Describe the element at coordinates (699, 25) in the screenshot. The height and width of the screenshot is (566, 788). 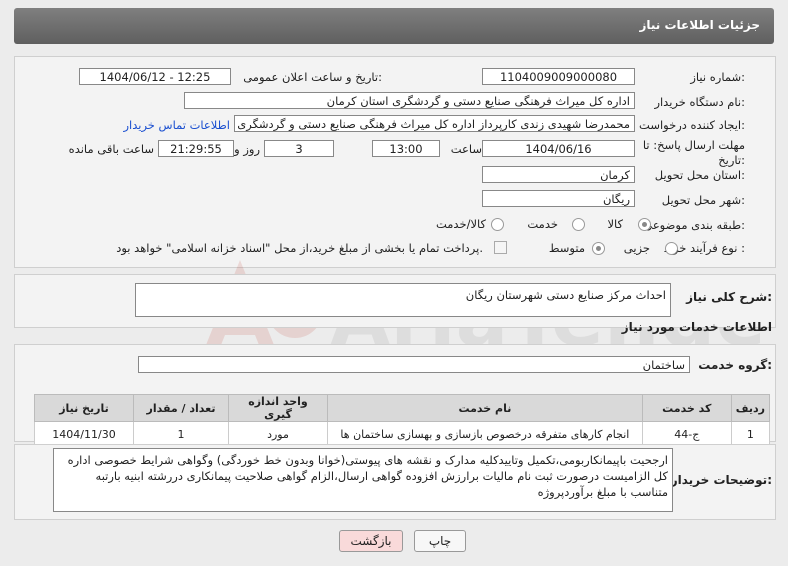
I see `page-title: جزئیات اطلاعات نیاز` at that location.